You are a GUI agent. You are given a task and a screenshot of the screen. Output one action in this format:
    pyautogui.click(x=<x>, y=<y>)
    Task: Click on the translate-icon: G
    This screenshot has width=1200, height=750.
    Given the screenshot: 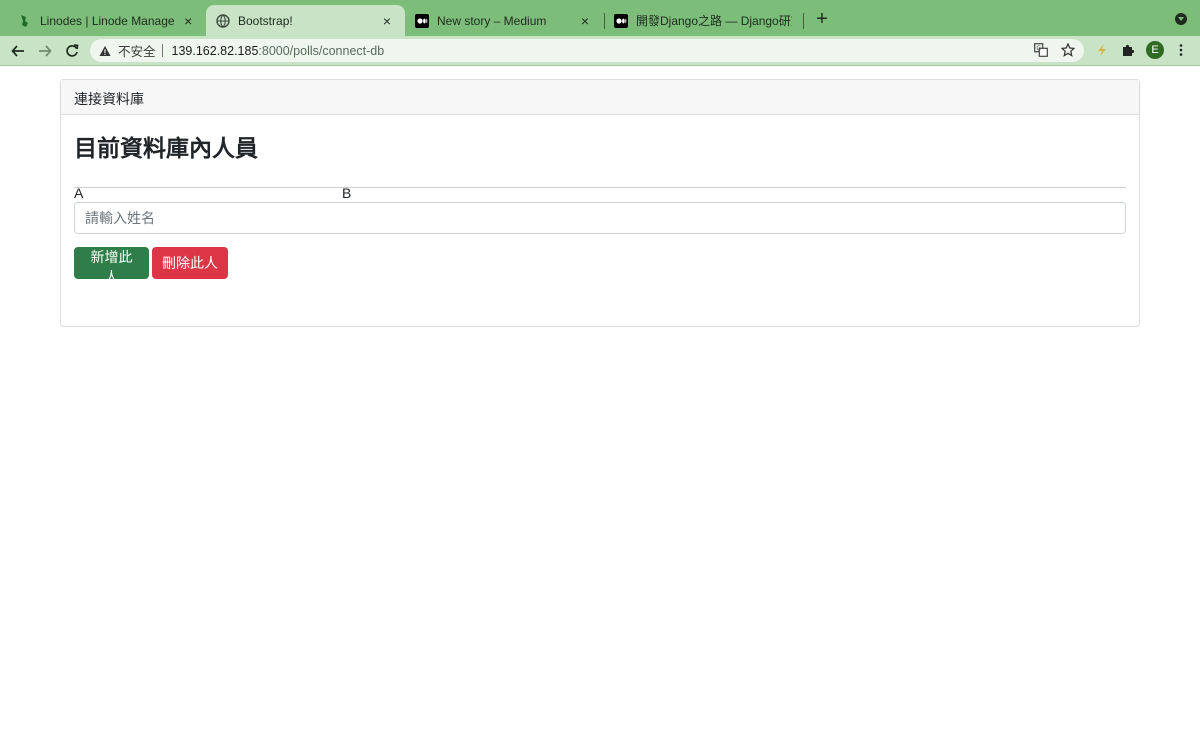 What is the action you would take?
    pyautogui.click(x=1041, y=50)
    